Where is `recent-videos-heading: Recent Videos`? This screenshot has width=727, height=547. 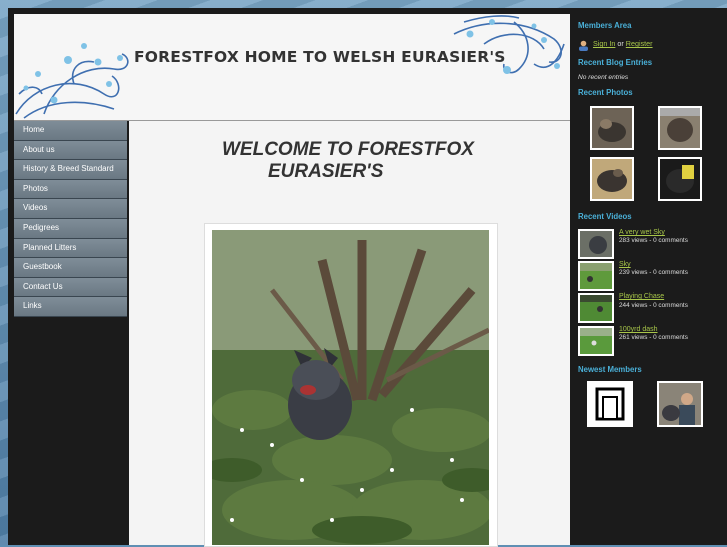
recent-videos-heading: Recent Videos is located at coordinates (605, 216).